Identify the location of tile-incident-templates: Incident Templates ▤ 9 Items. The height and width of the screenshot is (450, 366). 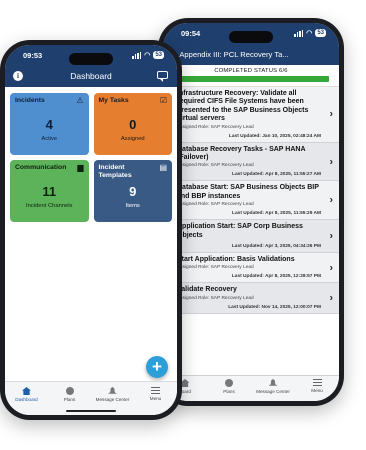
(132, 191).